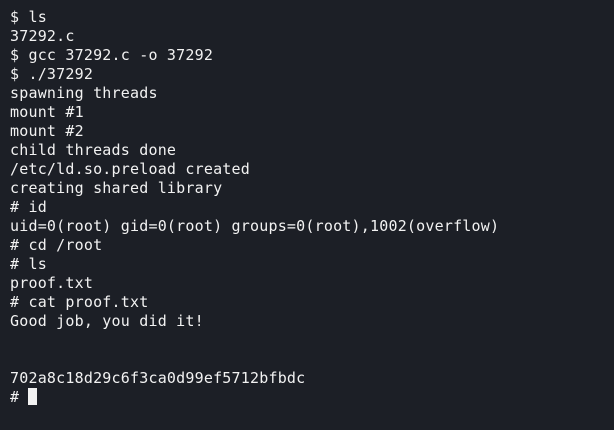  What do you see at coordinates (56, 245) in the screenshot?
I see `terminal-line: # cd /root` at bounding box center [56, 245].